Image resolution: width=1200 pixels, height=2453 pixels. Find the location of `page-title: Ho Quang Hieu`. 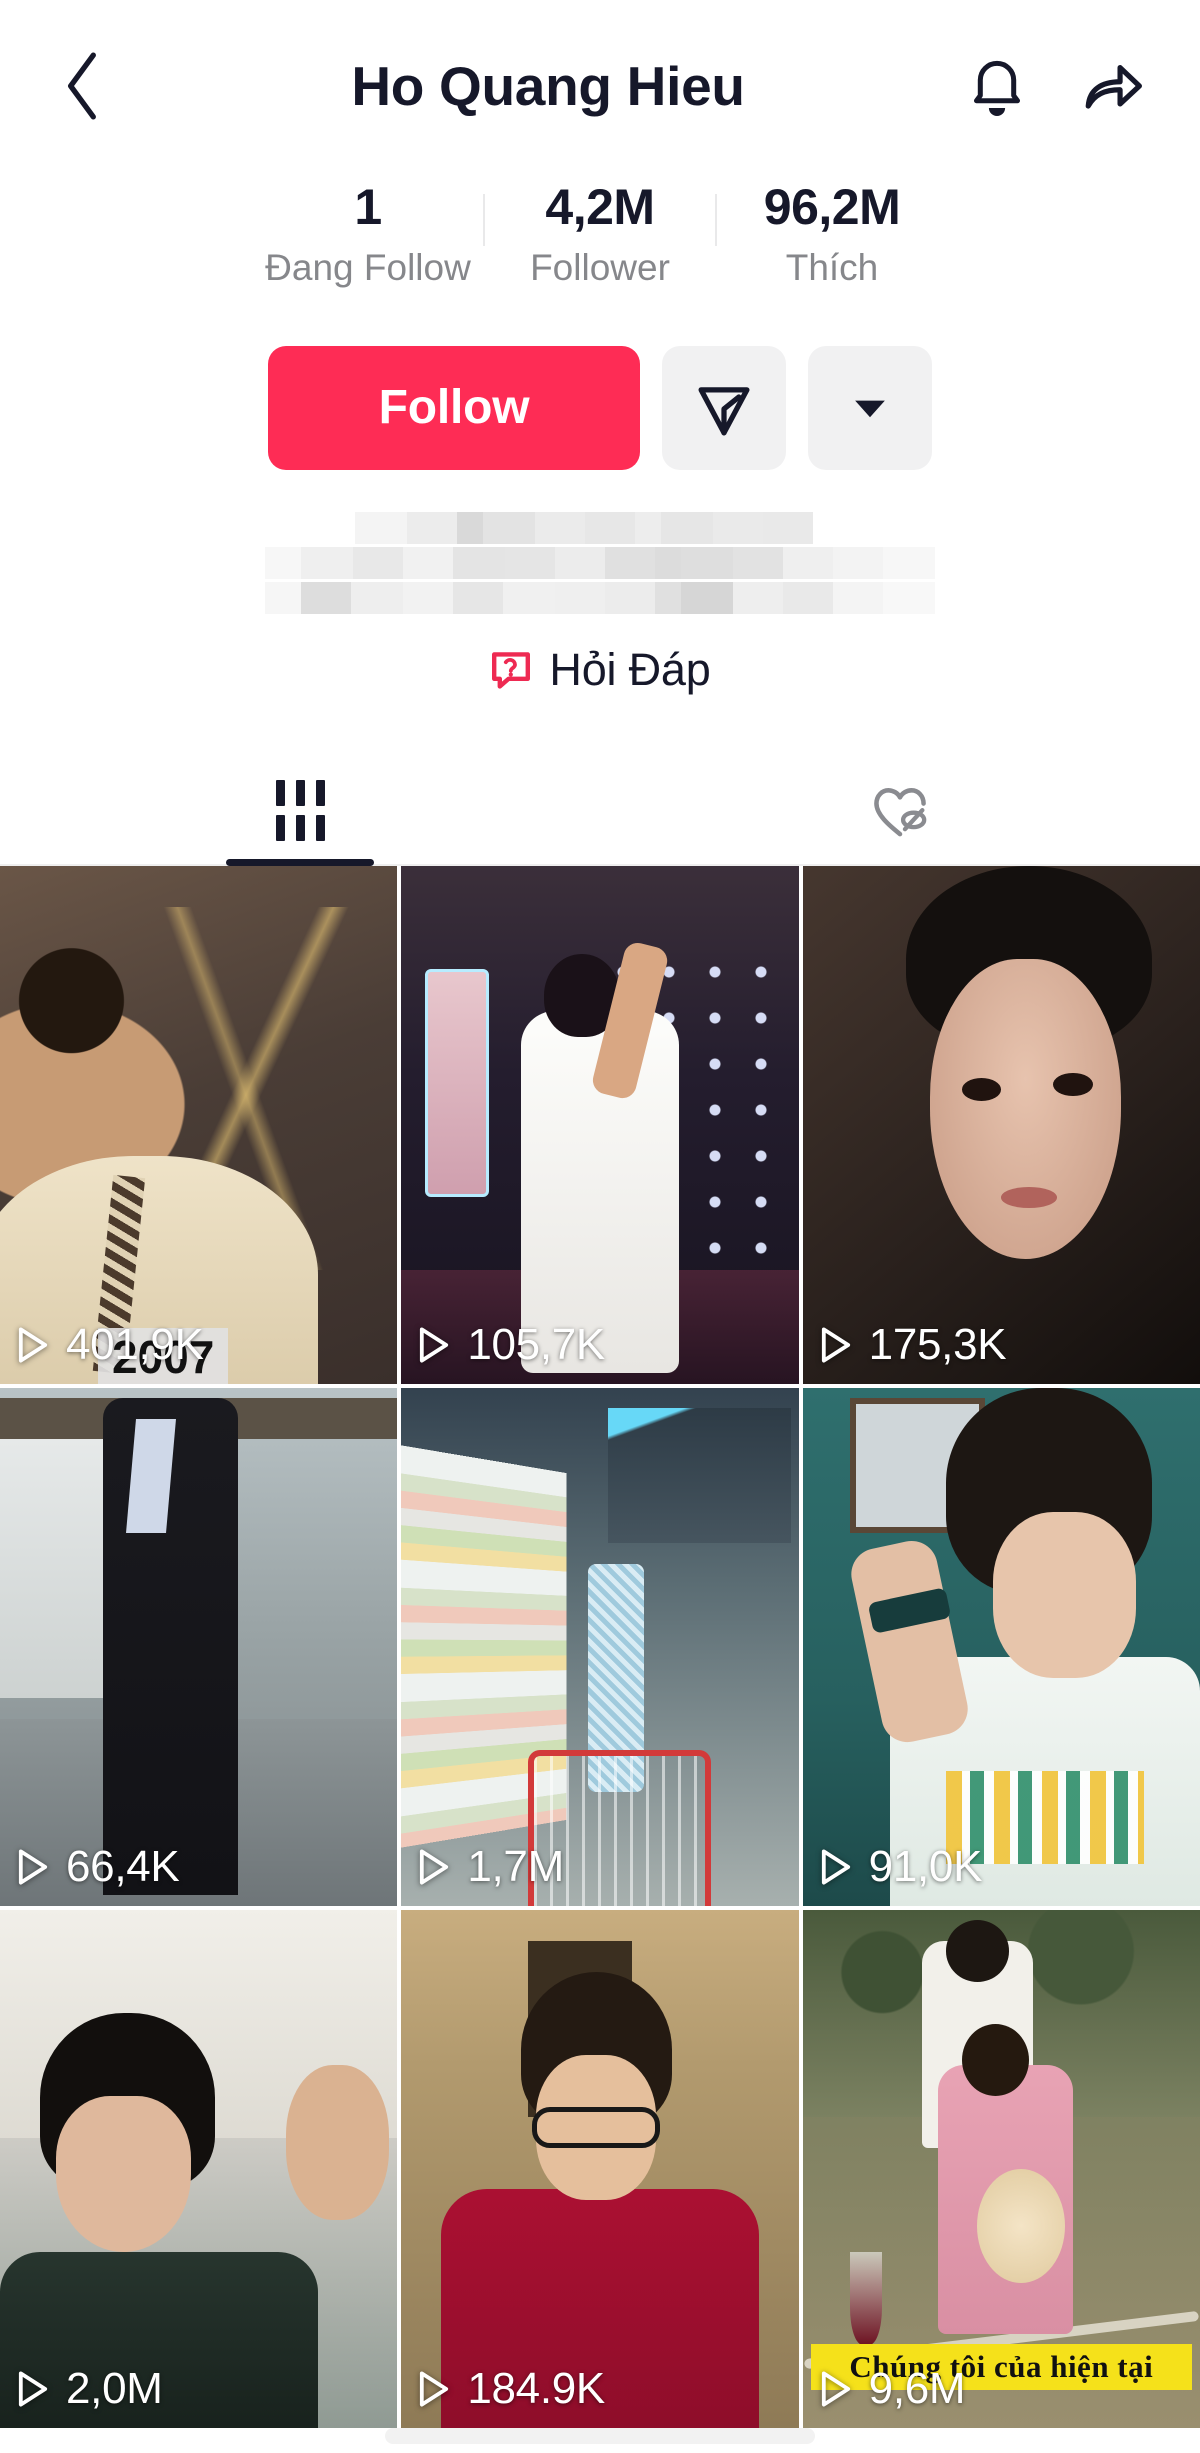

page-title: Ho Quang Hieu is located at coordinates (548, 86).